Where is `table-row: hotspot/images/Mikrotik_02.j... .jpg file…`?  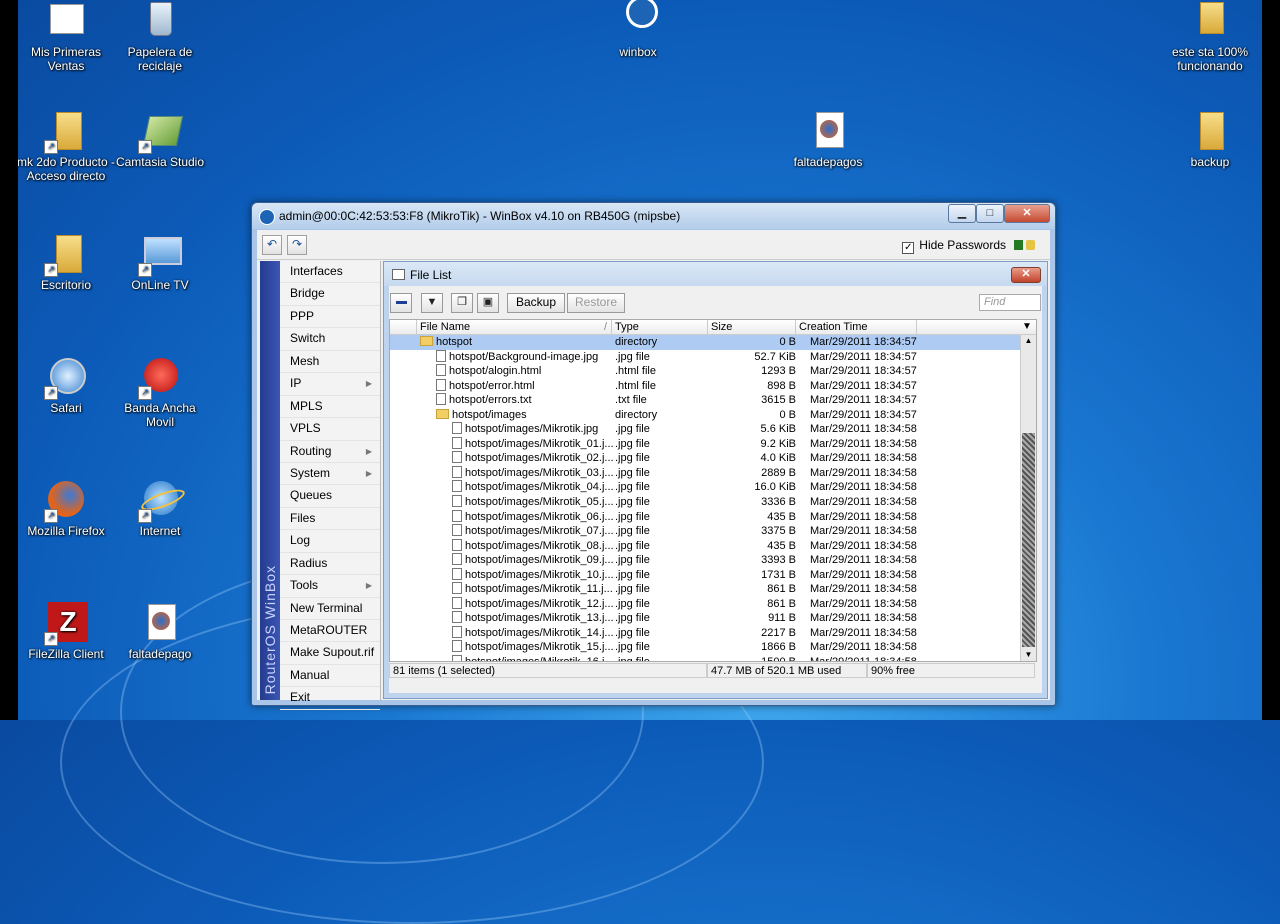 table-row: hotspot/images/Mikrotik_02.j... .jpg file… is located at coordinates (705, 458).